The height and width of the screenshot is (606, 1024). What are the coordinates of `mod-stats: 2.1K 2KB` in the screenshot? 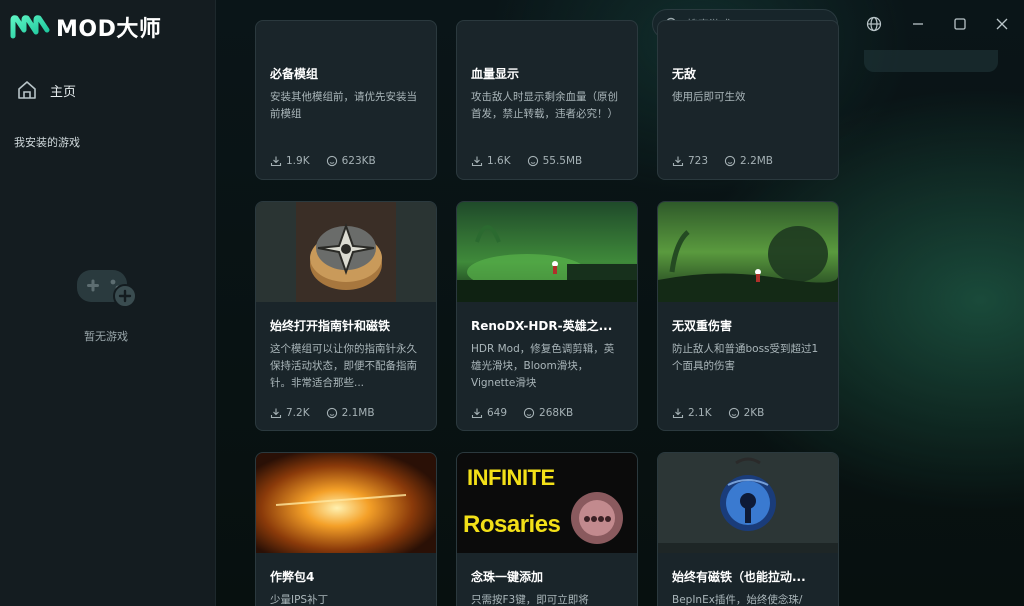 It's located at (718, 413).